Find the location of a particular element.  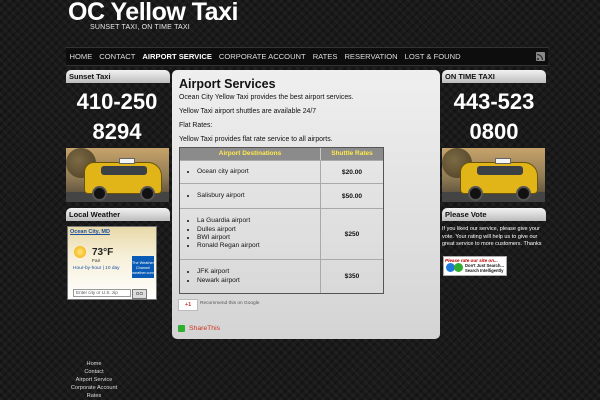

destination-item: Ocean city airport is located at coordinates (258, 172).